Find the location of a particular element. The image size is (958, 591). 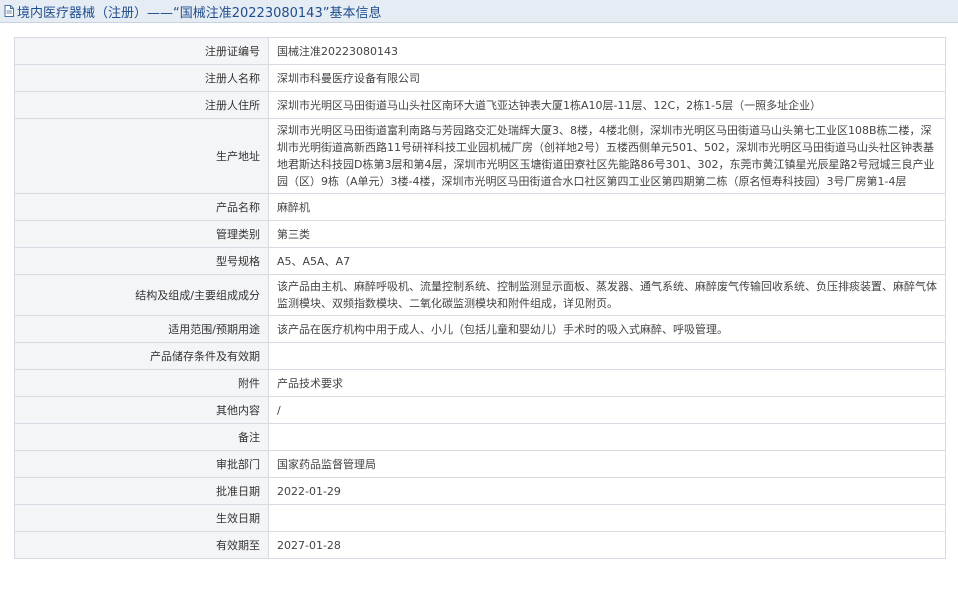

table-row: 生效日期 is located at coordinates (480, 518).